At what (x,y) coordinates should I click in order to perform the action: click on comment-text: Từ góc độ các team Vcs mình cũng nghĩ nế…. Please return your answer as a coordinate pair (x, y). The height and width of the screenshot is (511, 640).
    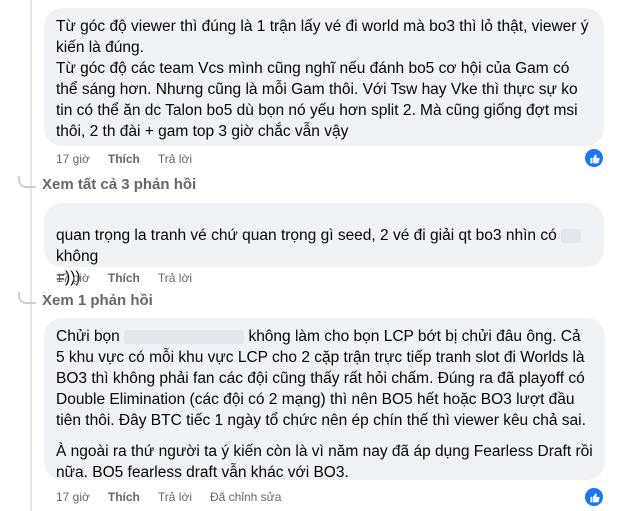
    Looking at the image, I should click on (317, 100).